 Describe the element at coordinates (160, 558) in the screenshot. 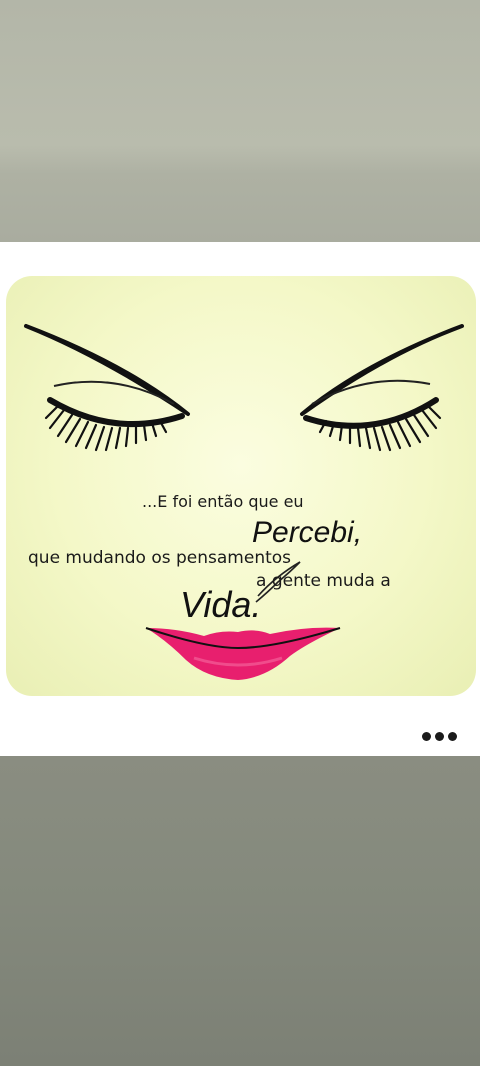

I see `quote-line-3: que mudando os pensamentos` at that location.